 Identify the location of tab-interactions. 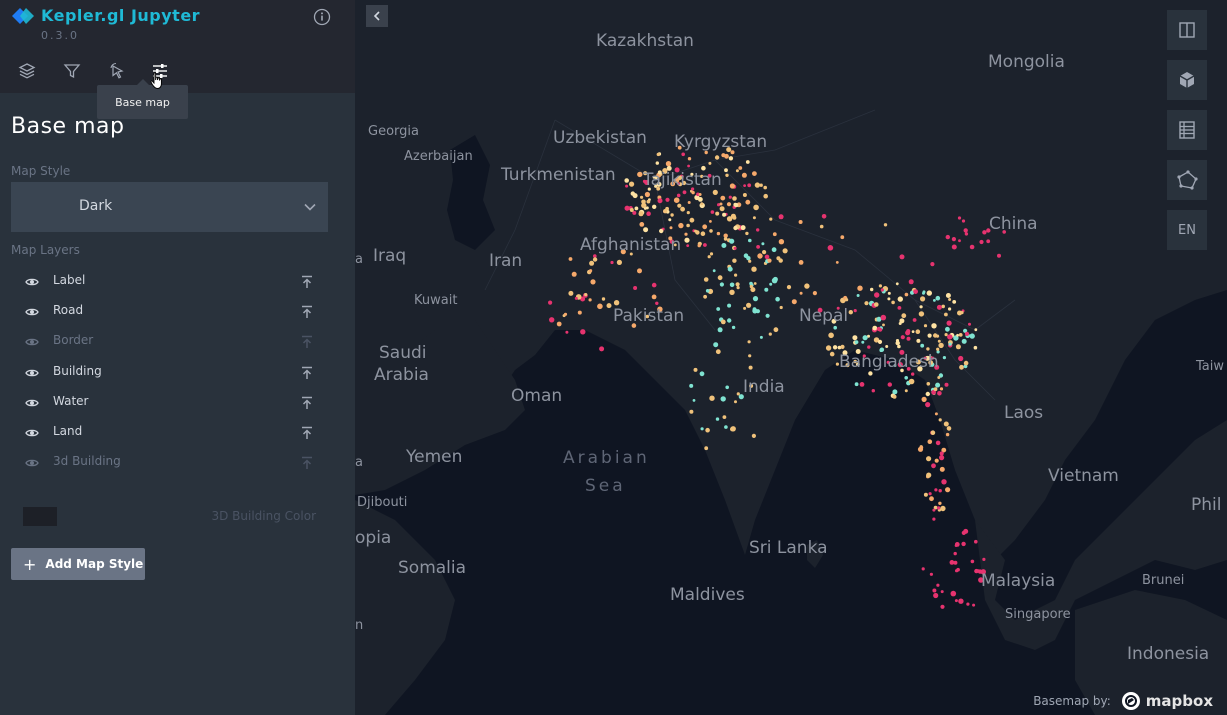
(117, 71).